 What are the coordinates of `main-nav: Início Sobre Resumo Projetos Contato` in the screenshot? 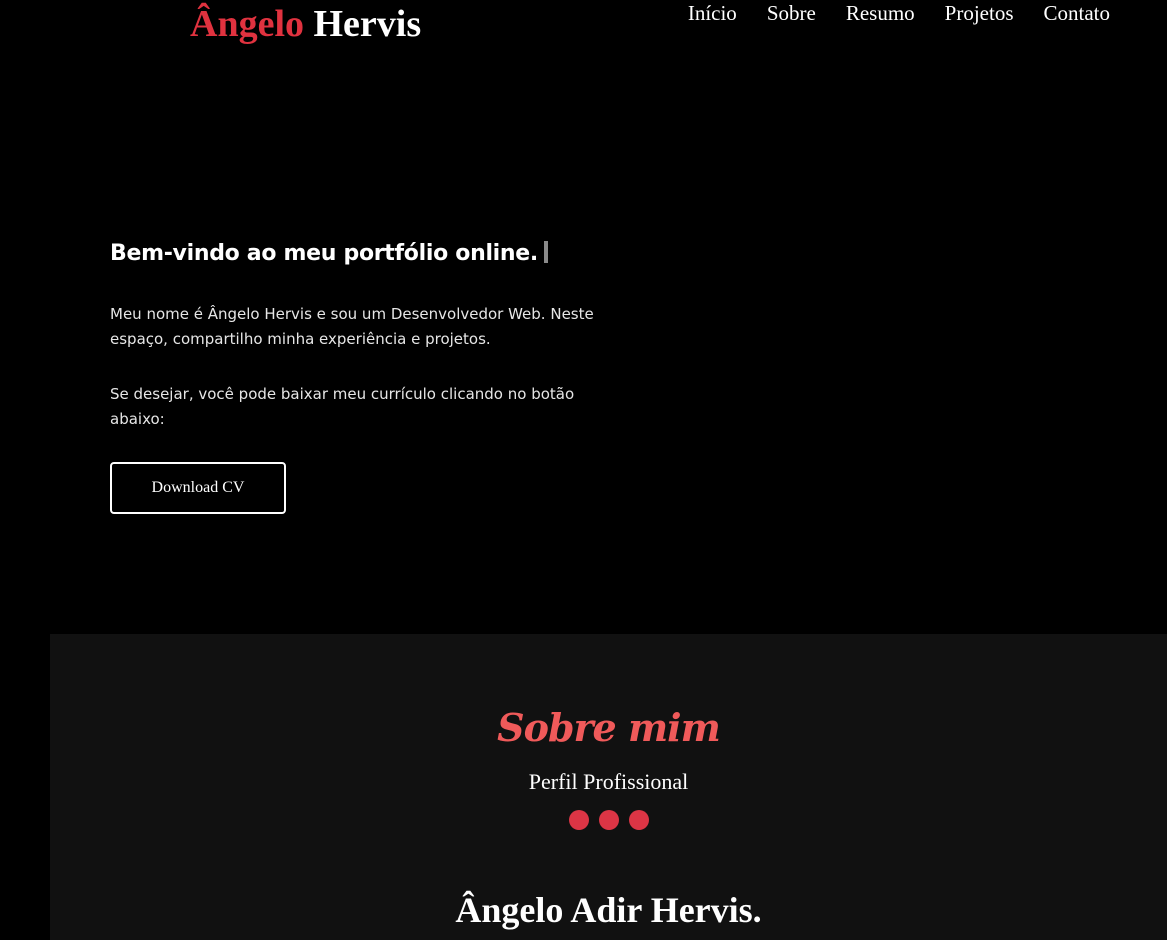 It's located at (899, 13).